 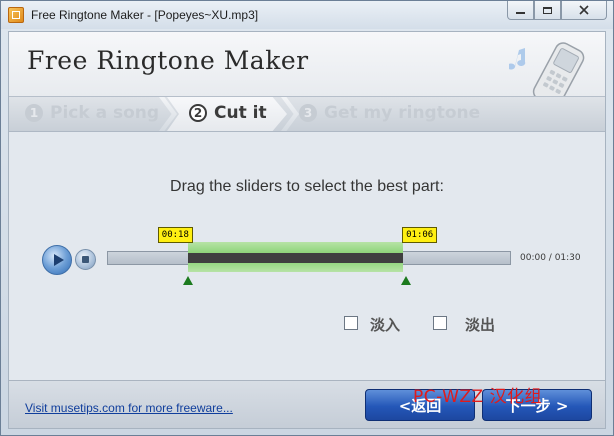 I want to click on fade-out-checkbox, so click(x=440, y=323).